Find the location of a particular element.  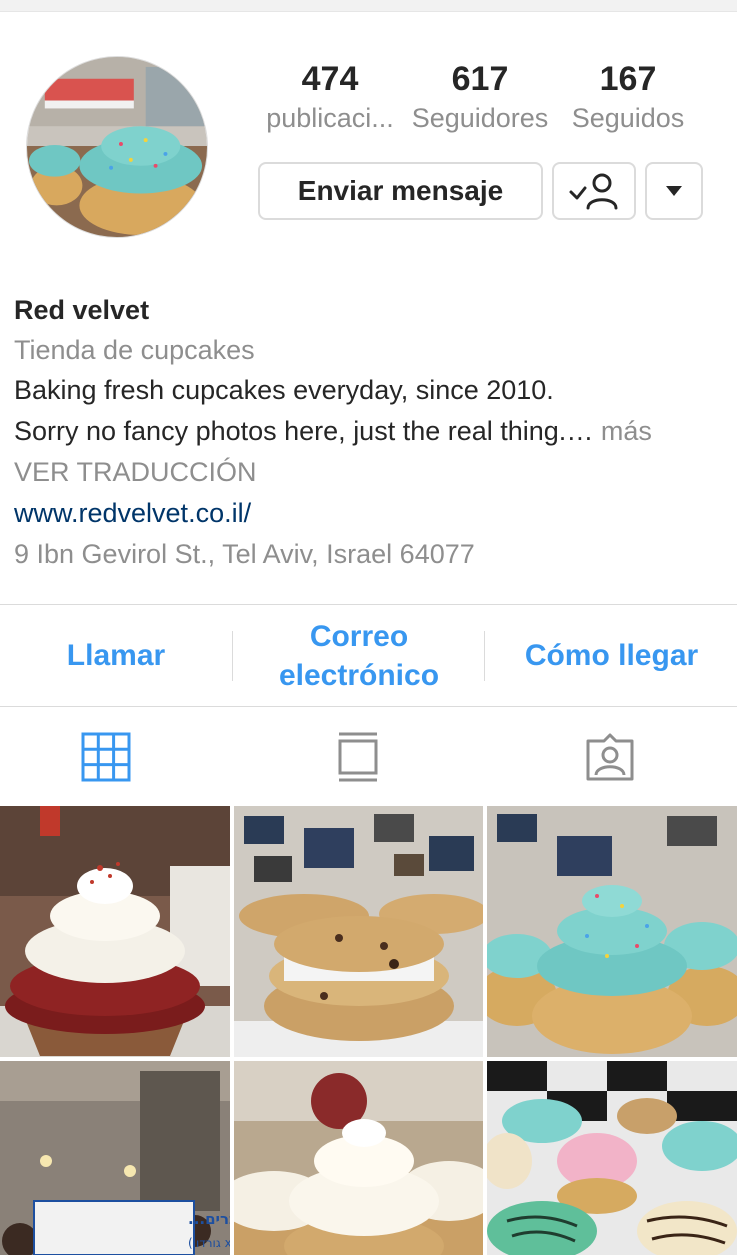

post-image-assorted-cupcakes is located at coordinates (612, 1158).